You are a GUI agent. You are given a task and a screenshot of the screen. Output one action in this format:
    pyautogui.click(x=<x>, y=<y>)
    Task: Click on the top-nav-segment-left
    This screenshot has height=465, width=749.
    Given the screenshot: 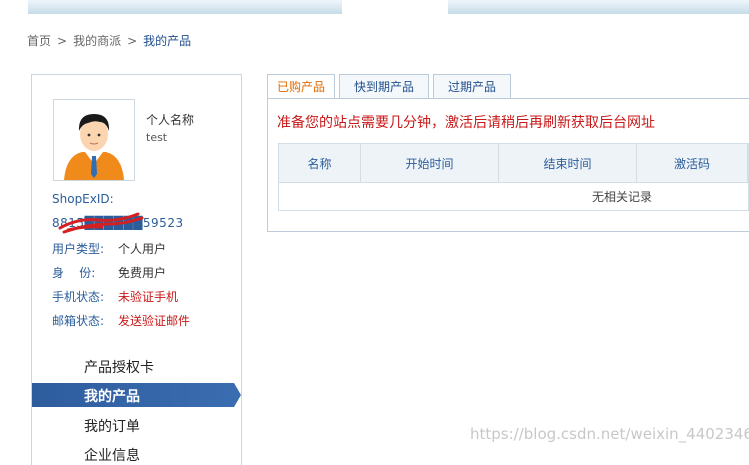 What is the action you would take?
    pyautogui.click(x=185, y=7)
    